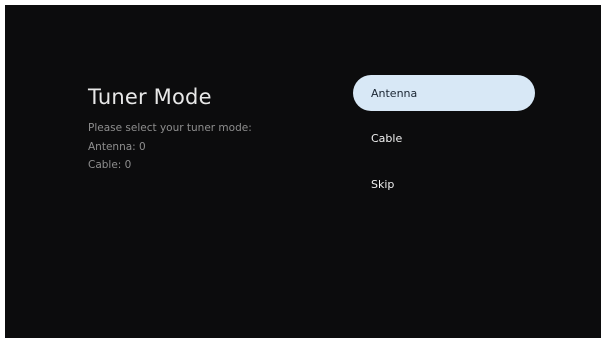  I want to click on cable-option-label: Cable, so click(387, 138).